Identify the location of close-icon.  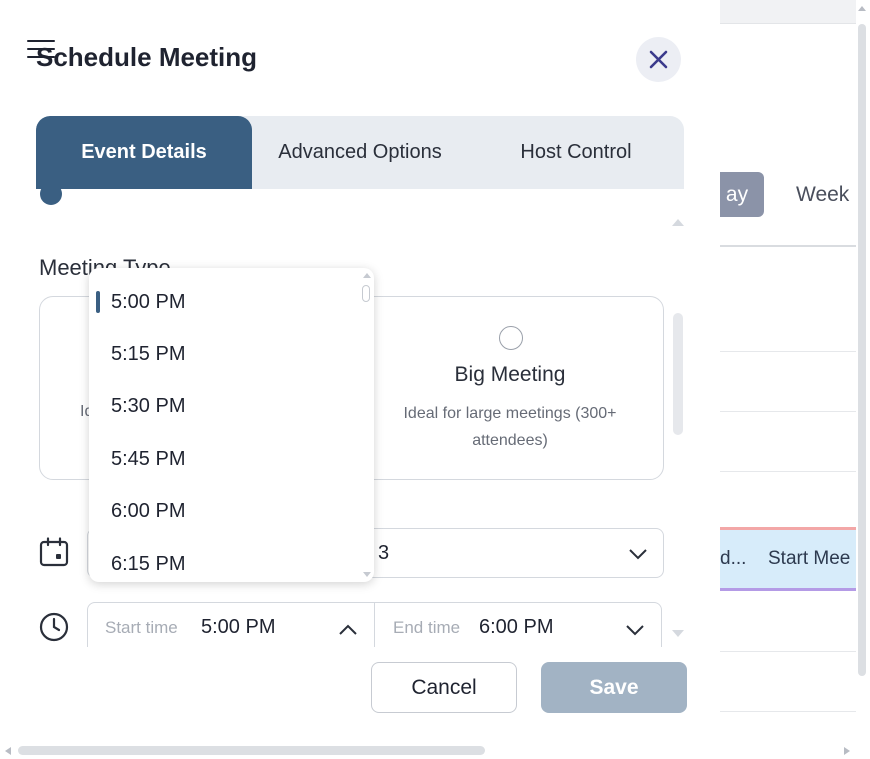
(658, 59).